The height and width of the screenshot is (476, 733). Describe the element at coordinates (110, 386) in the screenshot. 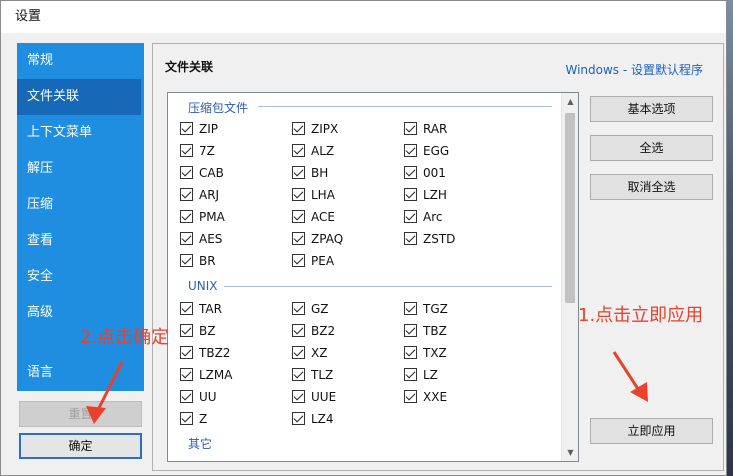

I see `arrow-to-ok-icon` at that location.